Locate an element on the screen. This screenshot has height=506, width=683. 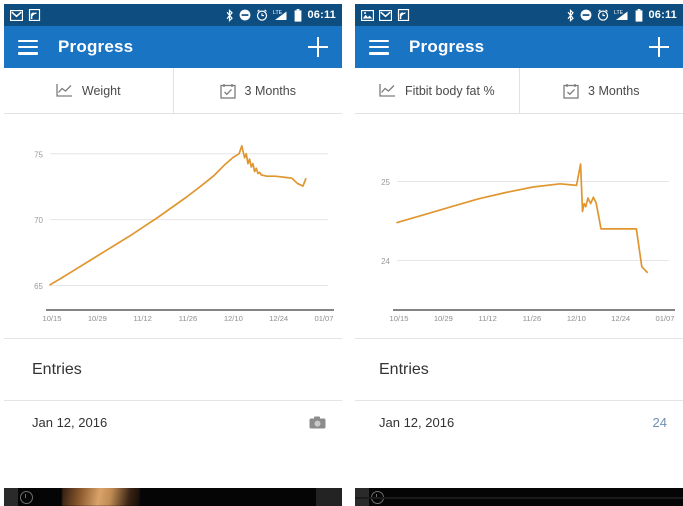
tab-bar-left: Weight 3 Months is located at coordinates (173, 91).